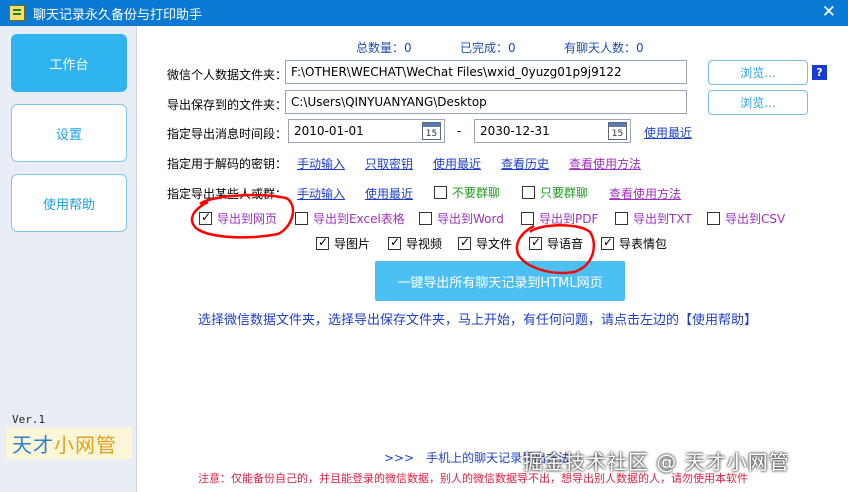 This screenshot has height=492, width=848. Describe the element at coordinates (29, 419) in the screenshot. I see `version-label: Ver.1` at that location.